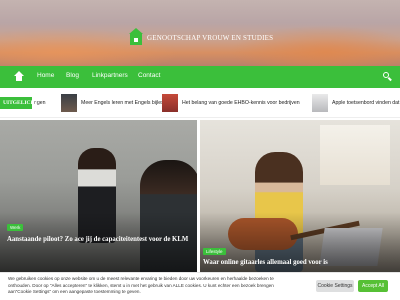  Describe the element at coordinates (45, 75) in the screenshot. I see `nav-home: Home` at that location.